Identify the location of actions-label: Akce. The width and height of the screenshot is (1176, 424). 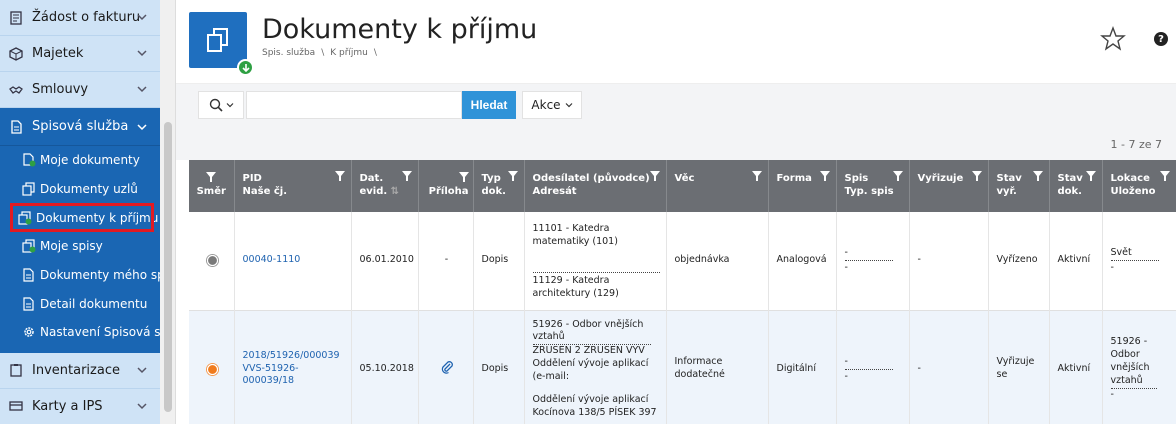
(546, 105).